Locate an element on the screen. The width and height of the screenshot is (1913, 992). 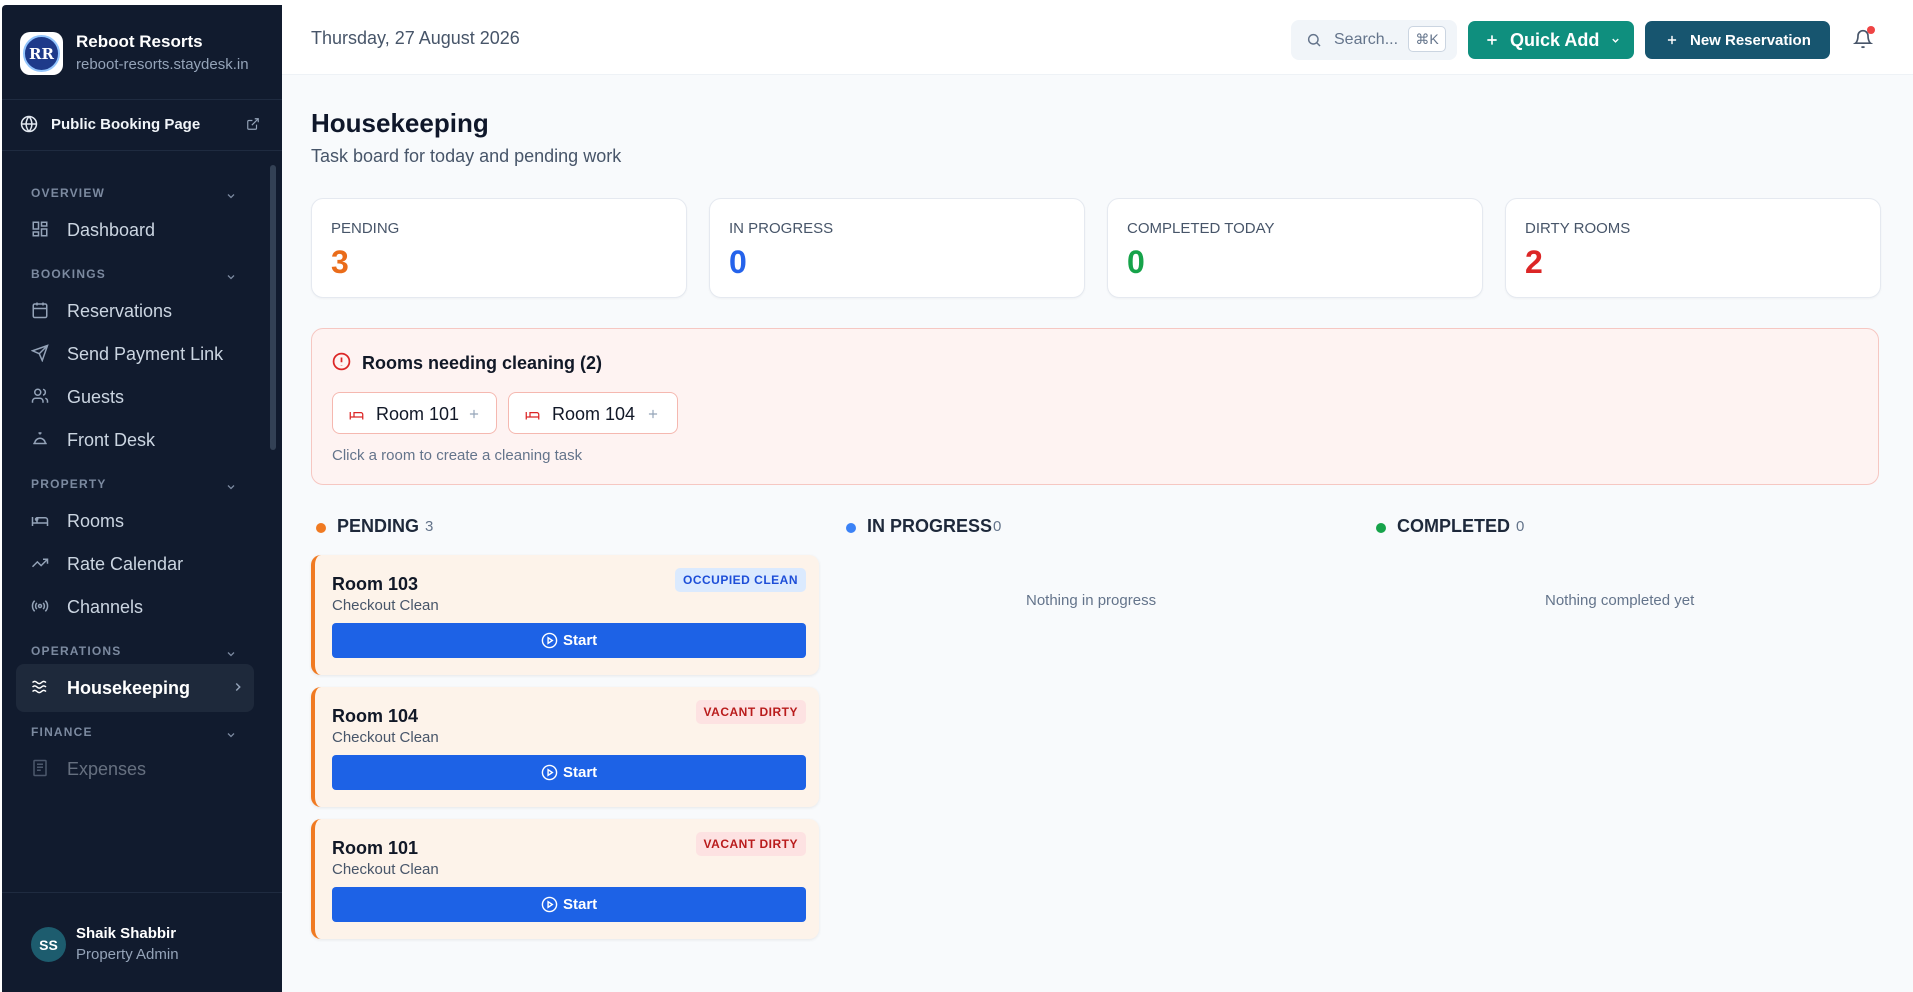
stat-label: DIRTY ROOMS is located at coordinates (1578, 228).